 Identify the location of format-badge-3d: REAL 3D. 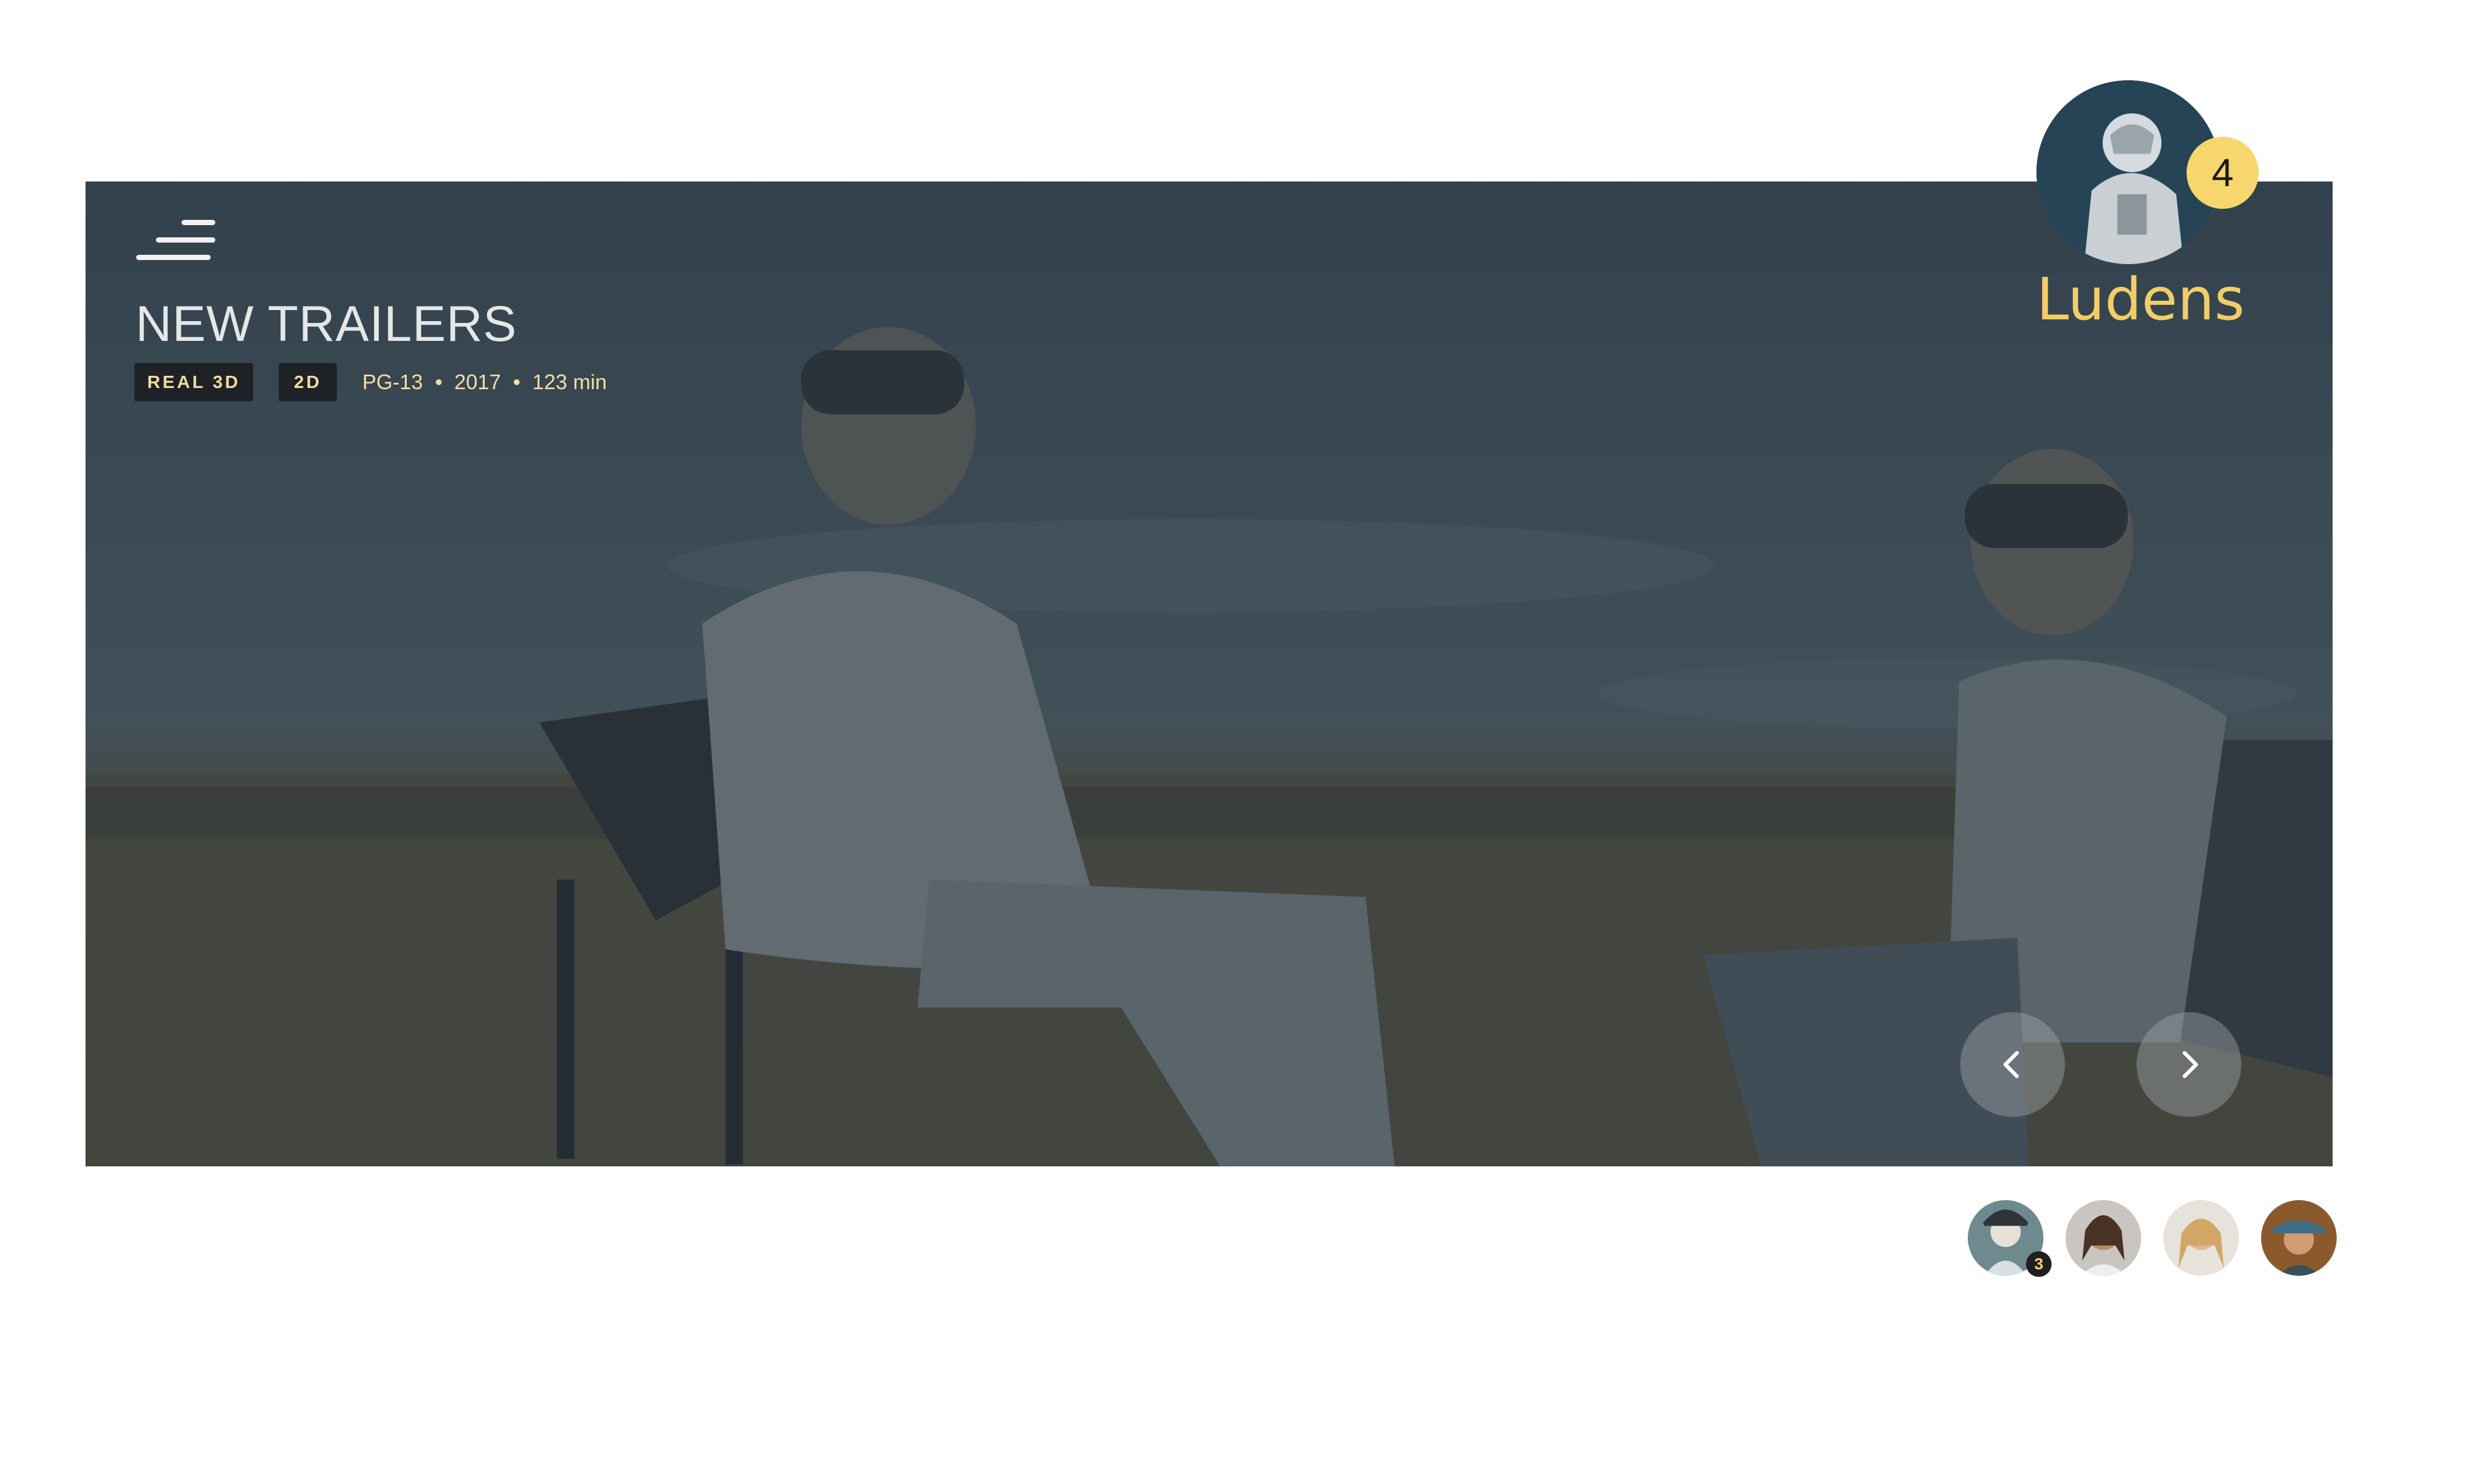
(194, 382).